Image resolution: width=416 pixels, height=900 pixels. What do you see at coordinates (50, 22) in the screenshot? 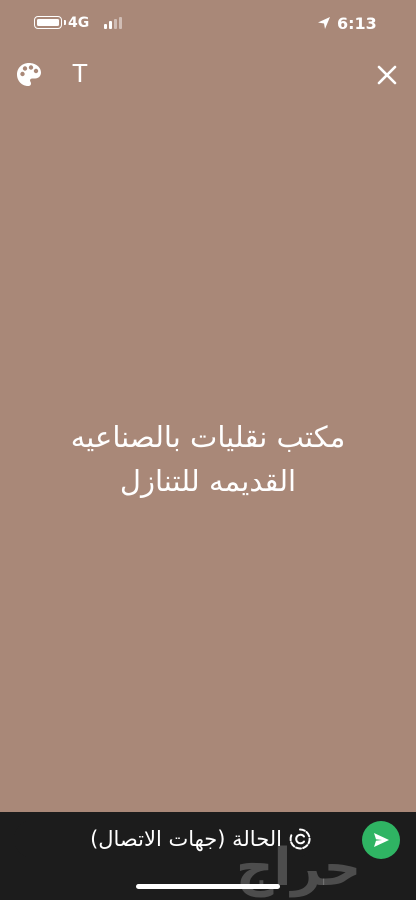
I see `battery-icon` at bounding box center [50, 22].